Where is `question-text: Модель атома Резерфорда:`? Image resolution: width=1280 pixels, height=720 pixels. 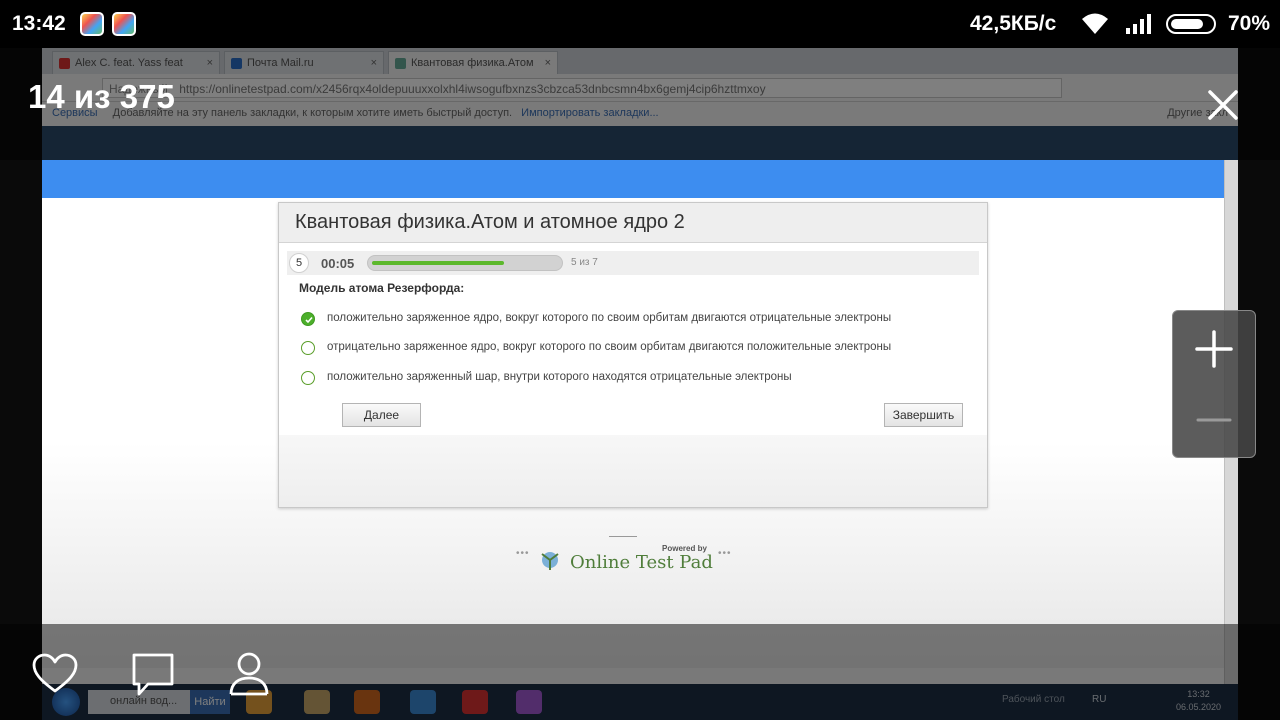
question-text: Модель атома Резерфорда: is located at coordinates (382, 288).